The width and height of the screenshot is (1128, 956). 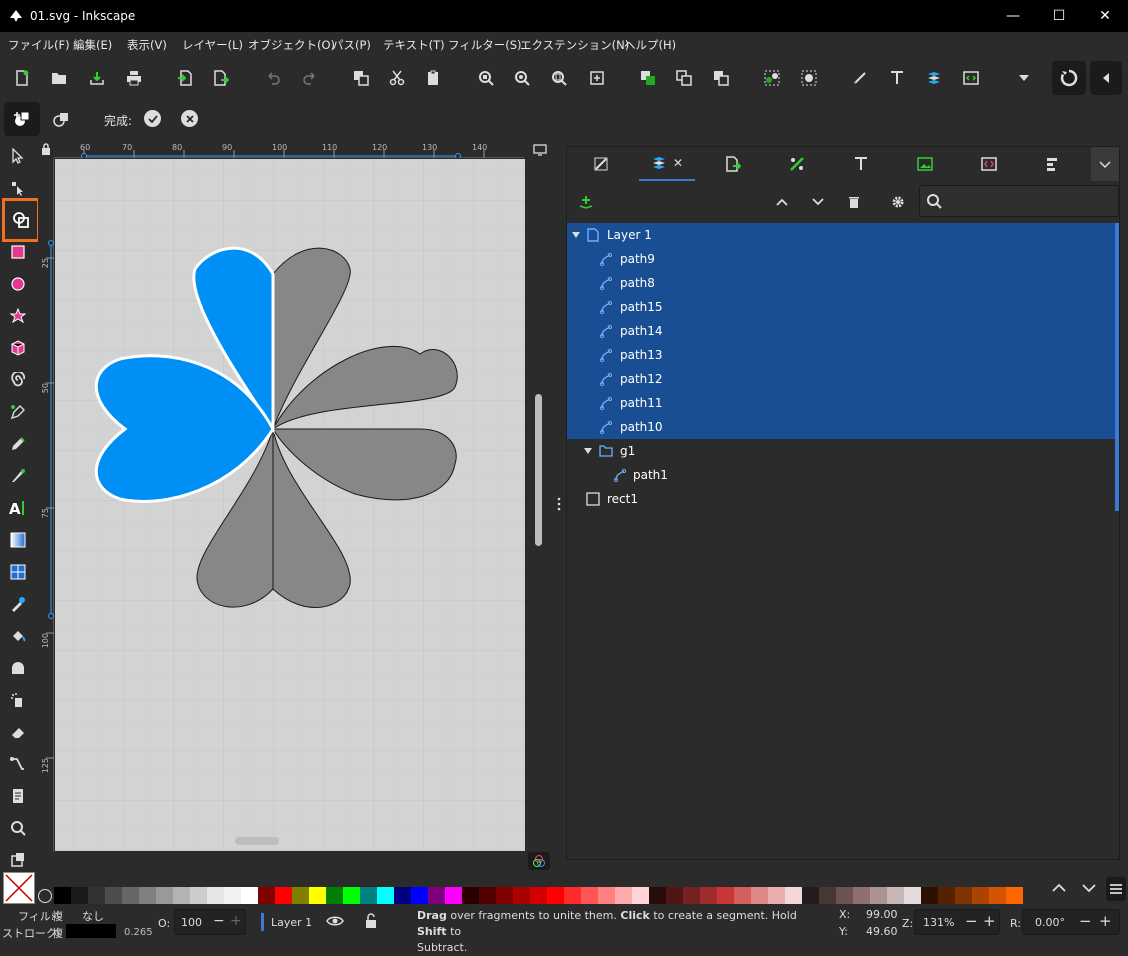 I want to click on vertical-scrollbar, so click(x=538, y=470).